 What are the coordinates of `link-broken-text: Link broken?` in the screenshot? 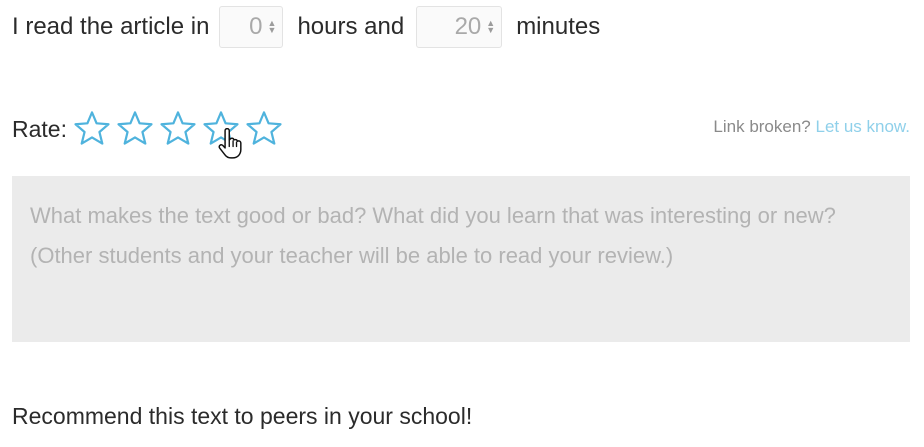 It's located at (762, 126).